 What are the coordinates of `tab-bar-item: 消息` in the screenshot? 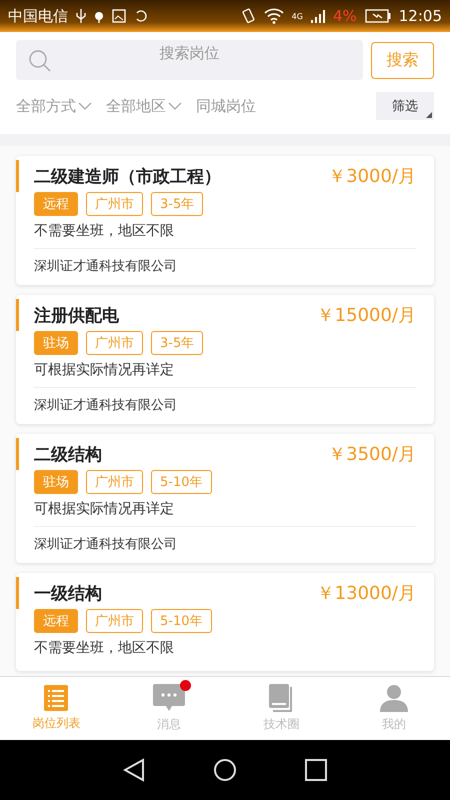 It's located at (168, 708).